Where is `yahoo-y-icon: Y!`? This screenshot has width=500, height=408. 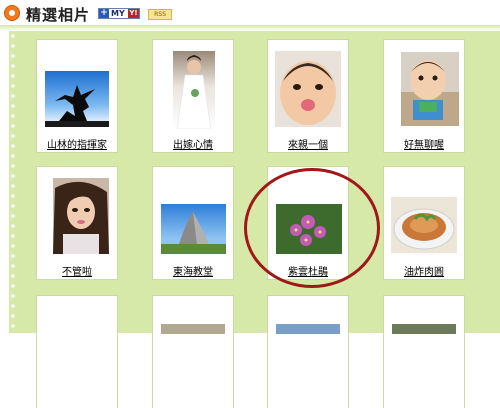
yahoo-y-icon: Y! is located at coordinates (133, 13).